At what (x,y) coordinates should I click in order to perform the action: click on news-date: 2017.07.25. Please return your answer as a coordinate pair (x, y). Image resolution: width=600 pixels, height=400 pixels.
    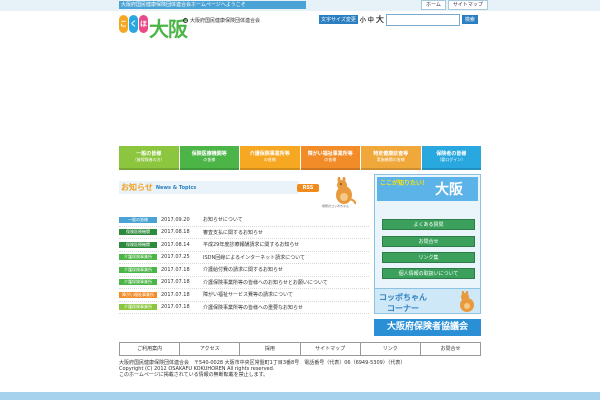
    Looking at the image, I should click on (175, 257).